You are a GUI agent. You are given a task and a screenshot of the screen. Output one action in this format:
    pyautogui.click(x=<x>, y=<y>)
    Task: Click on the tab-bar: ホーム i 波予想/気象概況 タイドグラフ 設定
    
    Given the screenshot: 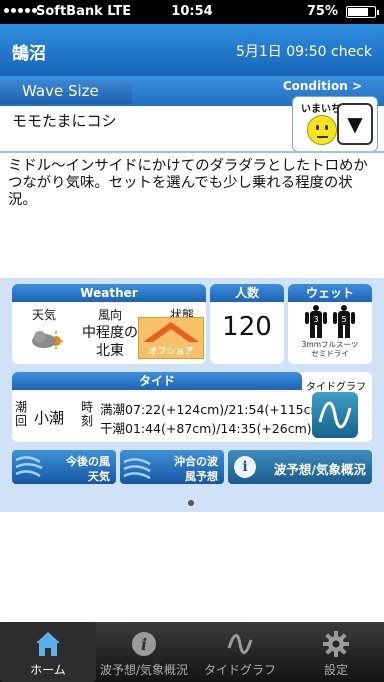 What is the action you would take?
    pyautogui.click(x=192, y=652)
    